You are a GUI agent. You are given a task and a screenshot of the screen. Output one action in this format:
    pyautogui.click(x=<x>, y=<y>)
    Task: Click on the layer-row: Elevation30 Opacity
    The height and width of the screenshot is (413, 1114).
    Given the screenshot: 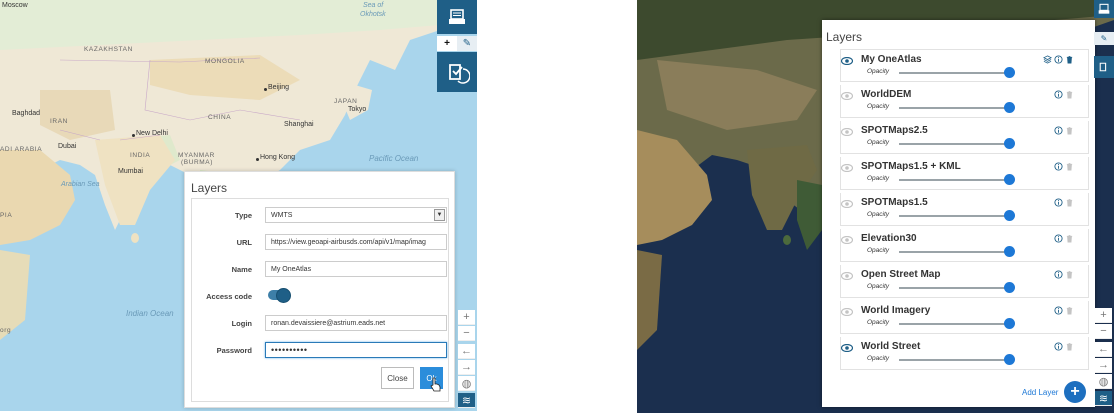 What is the action you would take?
    pyautogui.click(x=964, y=245)
    